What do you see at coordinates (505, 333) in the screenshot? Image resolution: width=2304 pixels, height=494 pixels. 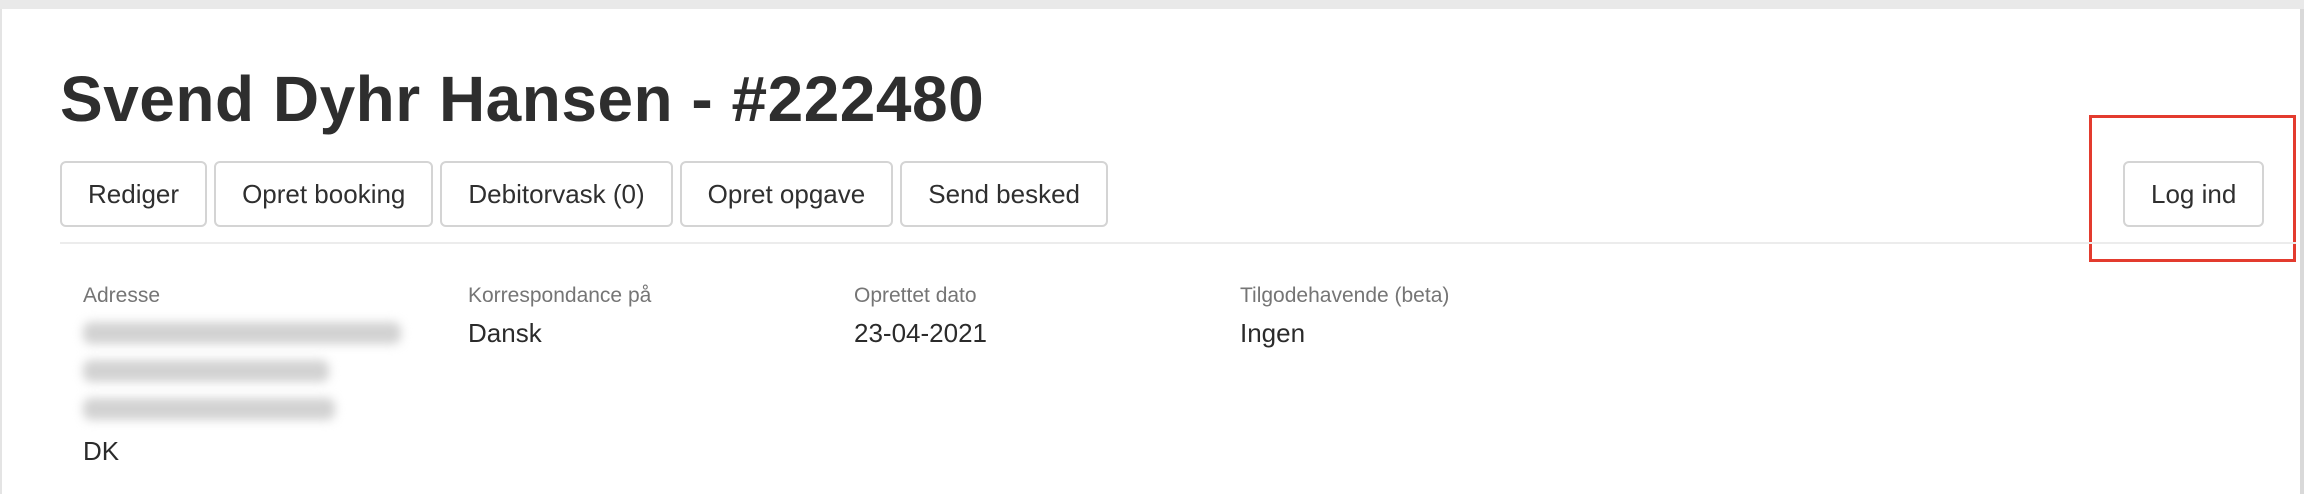 I see `correspondence-value: Dansk` at bounding box center [505, 333].